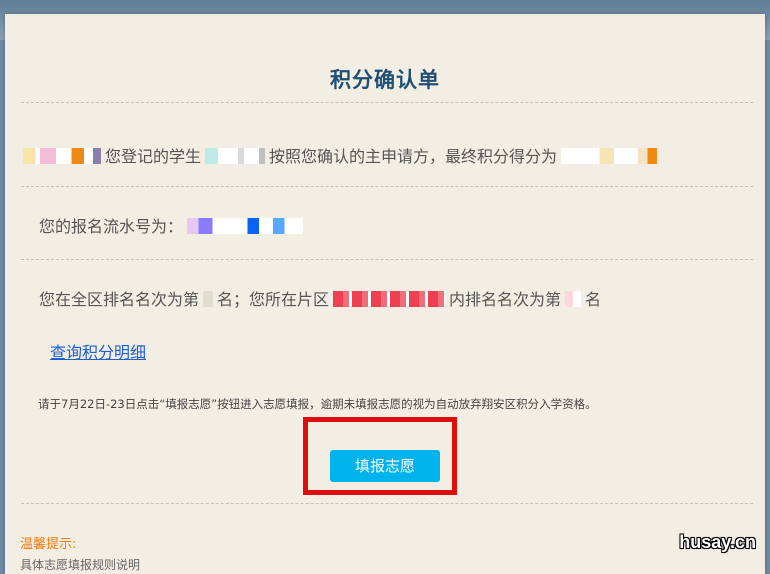  What do you see at coordinates (505, 299) in the screenshot?
I see `rank-text-3: 内排名名次为第` at bounding box center [505, 299].